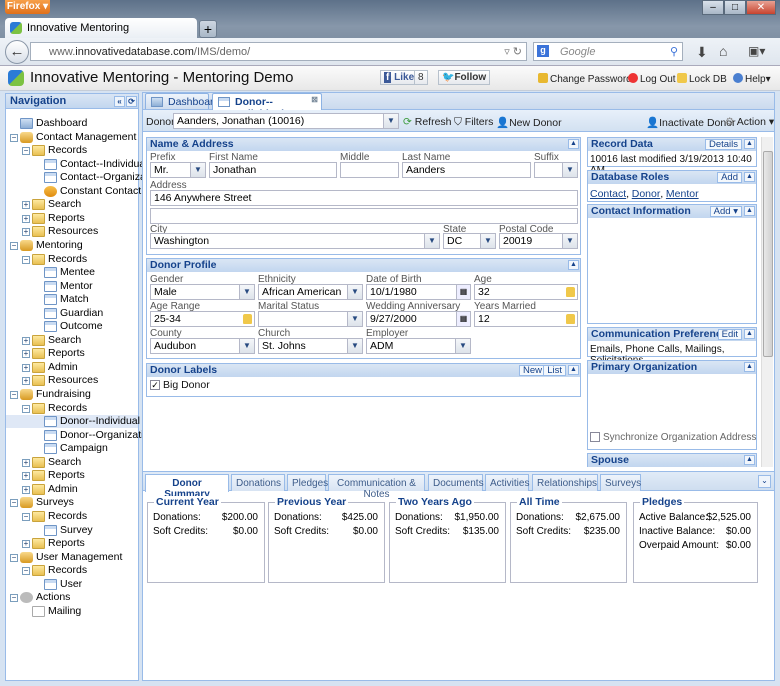 This screenshot has height=686, width=780. What do you see at coordinates (267, 106) in the screenshot?
I see `tab-donor-individual: Donor--Individual⊠` at bounding box center [267, 106].